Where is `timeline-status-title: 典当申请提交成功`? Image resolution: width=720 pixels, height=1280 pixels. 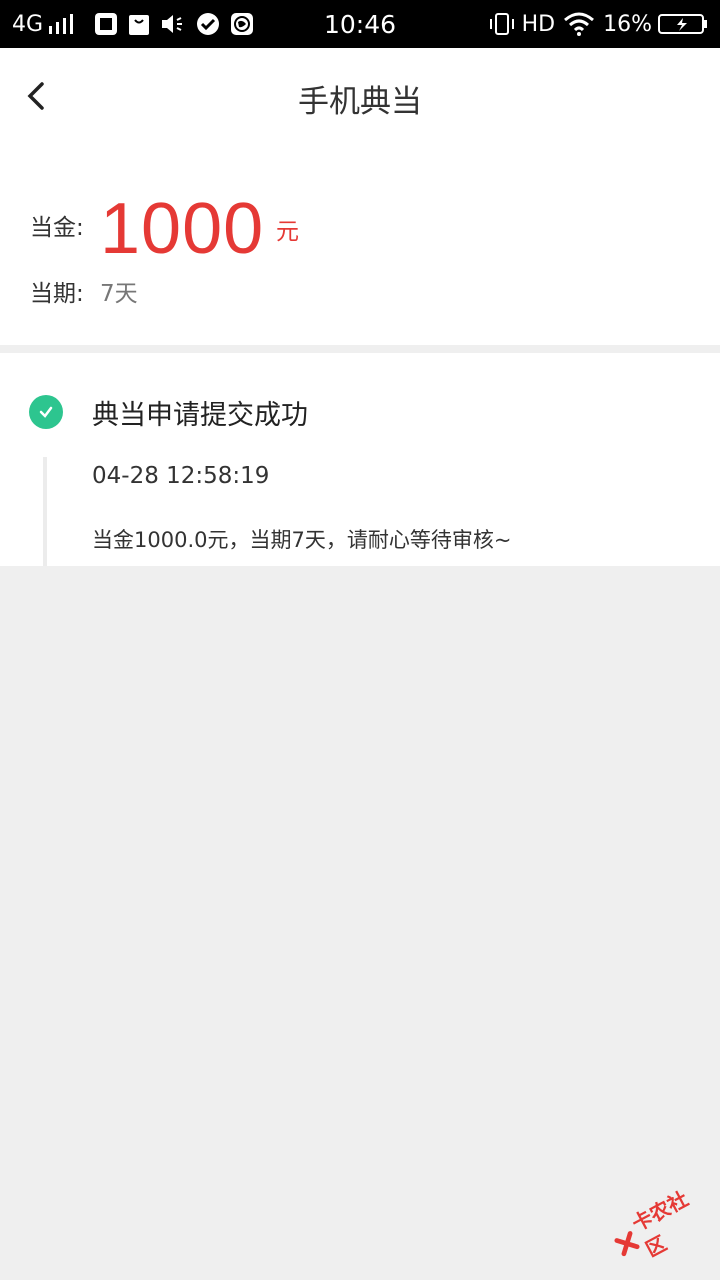
timeline-status-title: 典当申请提交成功 is located at coordinates (200, 415).